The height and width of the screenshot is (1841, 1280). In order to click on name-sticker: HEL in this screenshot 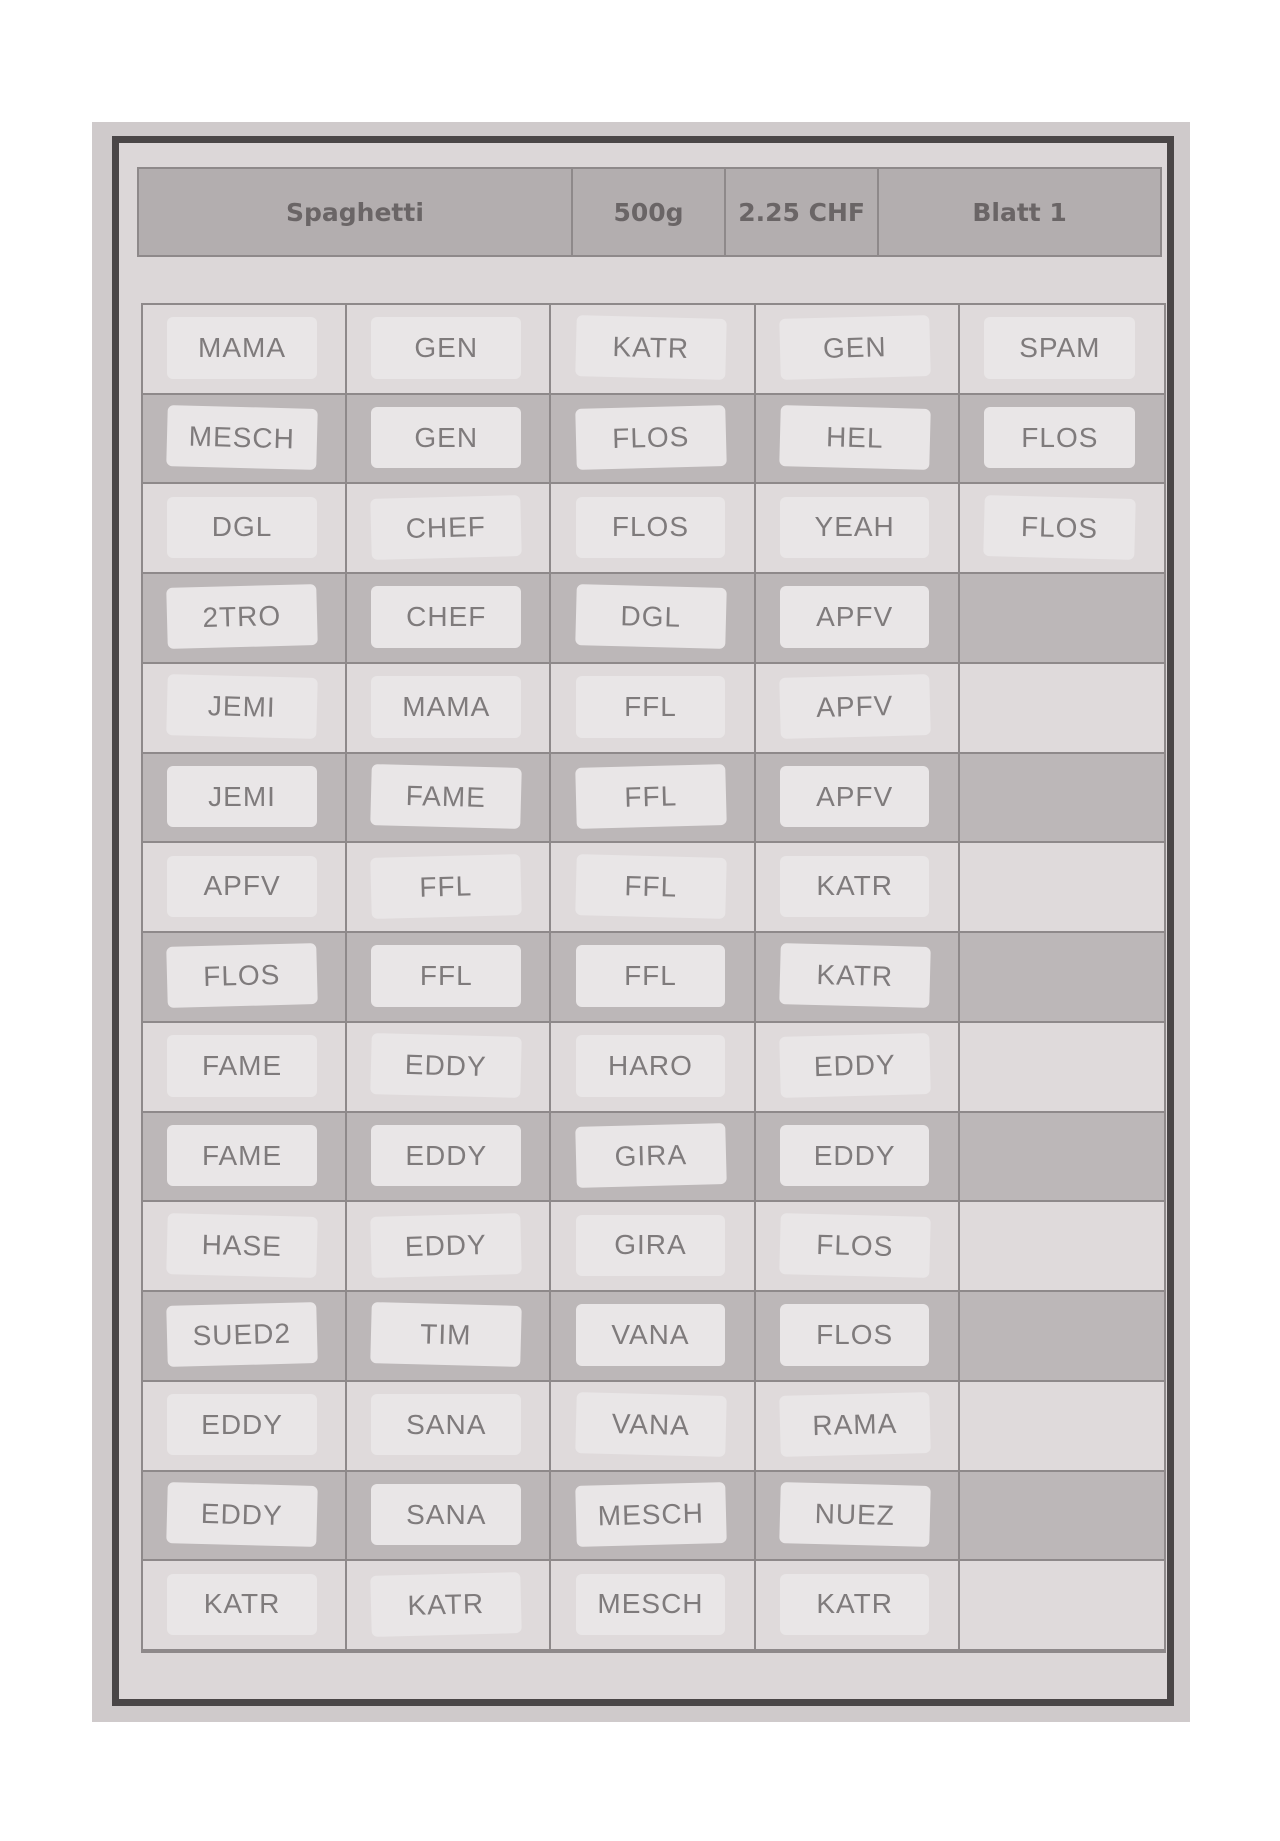, I will do `click(855, 438)`.